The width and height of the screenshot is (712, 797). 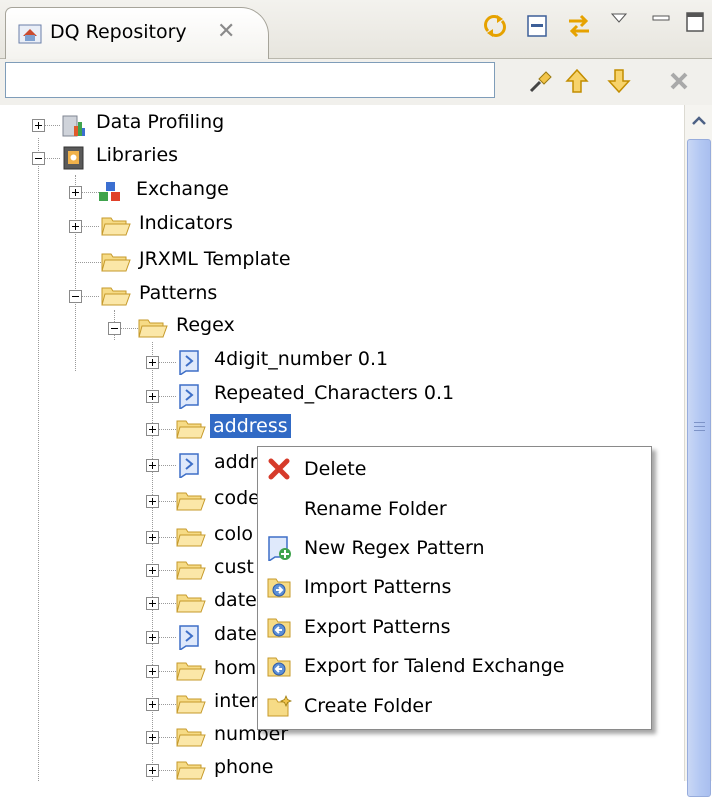 I want to click on filter-bar, so click(x=356, y=82).